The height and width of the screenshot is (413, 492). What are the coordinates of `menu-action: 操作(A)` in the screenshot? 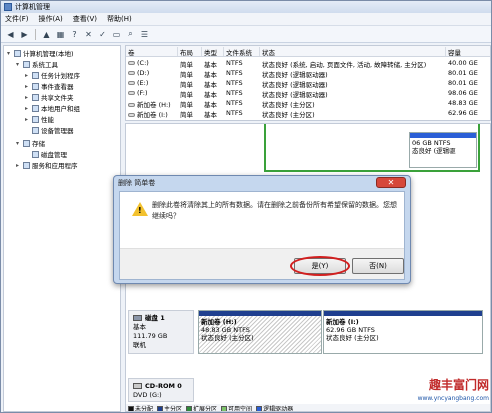 It's located at (51, 19).